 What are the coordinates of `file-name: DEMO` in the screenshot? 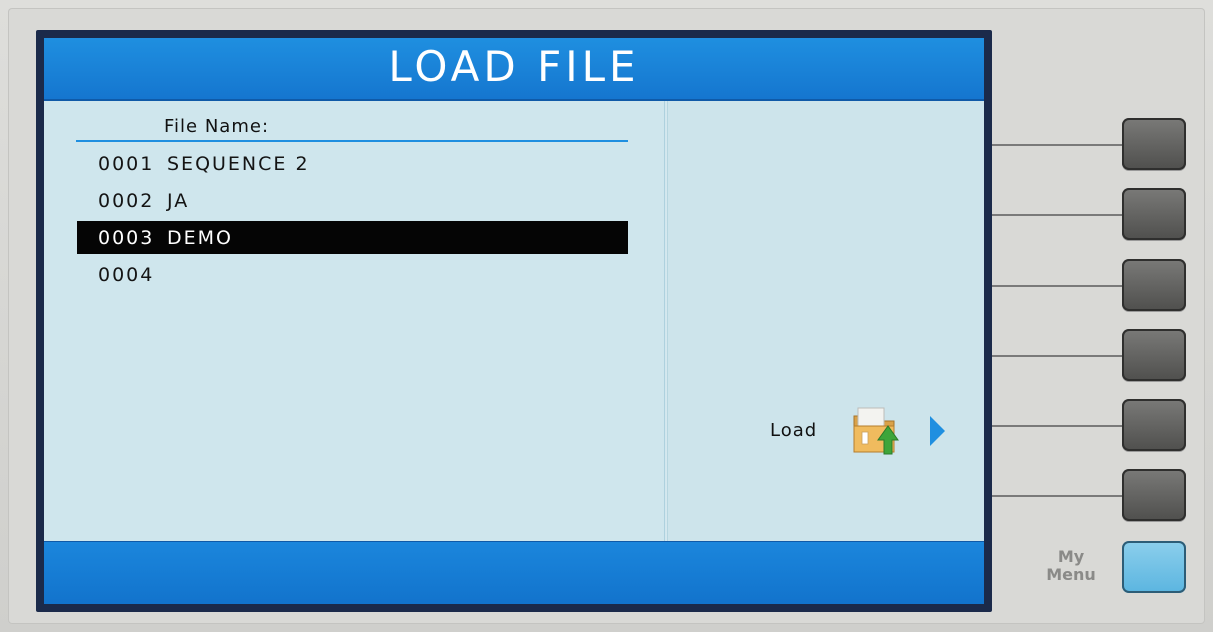 It's located at (200, 238).